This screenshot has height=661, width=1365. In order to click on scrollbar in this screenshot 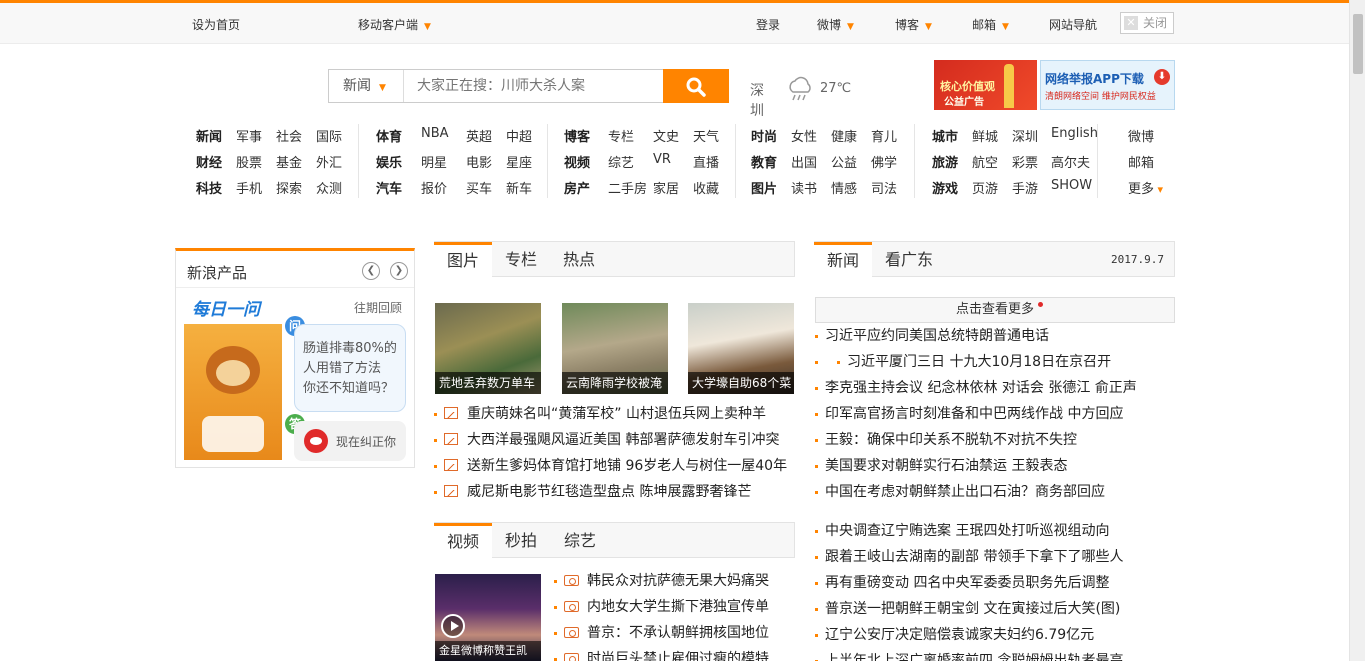, I will do `click(1357, 330)`.